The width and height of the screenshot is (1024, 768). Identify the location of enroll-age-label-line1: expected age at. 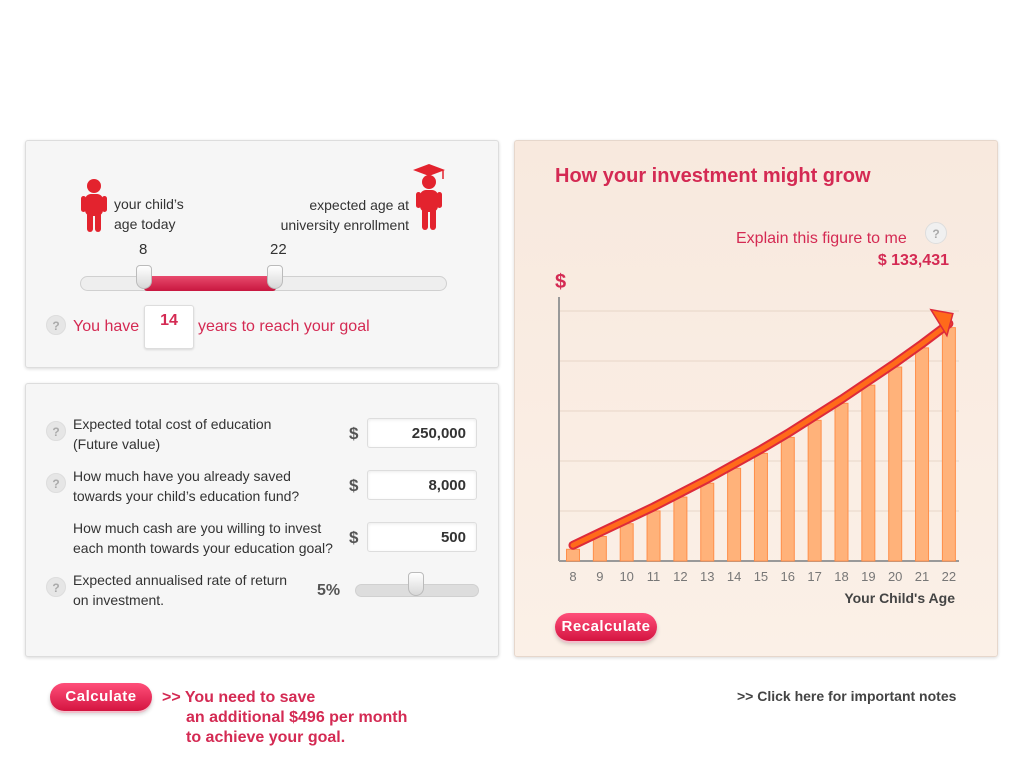
(359, 205).